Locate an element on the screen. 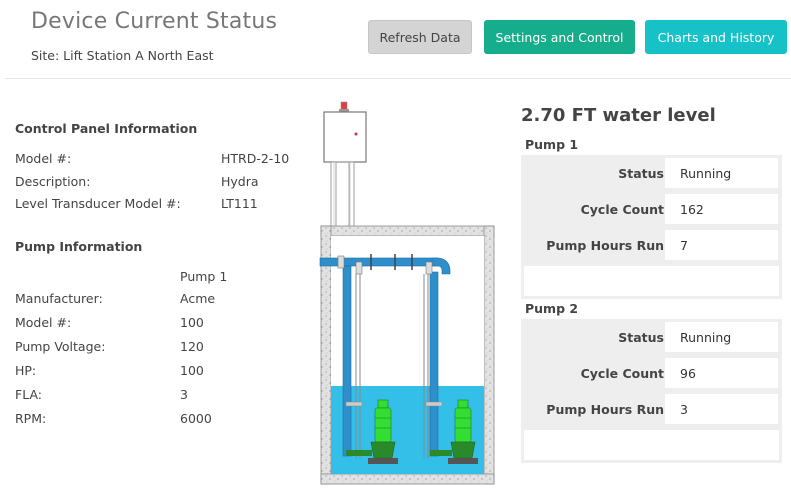 The height and width of the screenshot is (498, 791). pump-1-cycle-label: Cycle Count is located at coordinates (622, 209).